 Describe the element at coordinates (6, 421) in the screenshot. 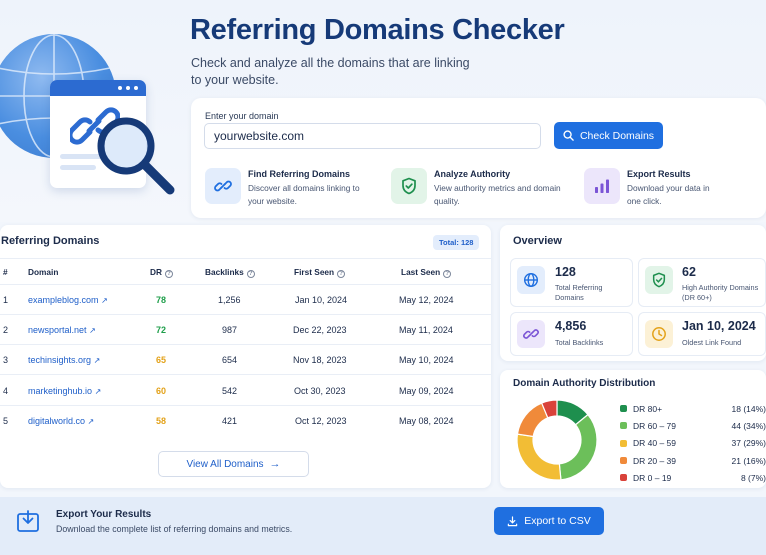

I see `row-number: 5` at that location.